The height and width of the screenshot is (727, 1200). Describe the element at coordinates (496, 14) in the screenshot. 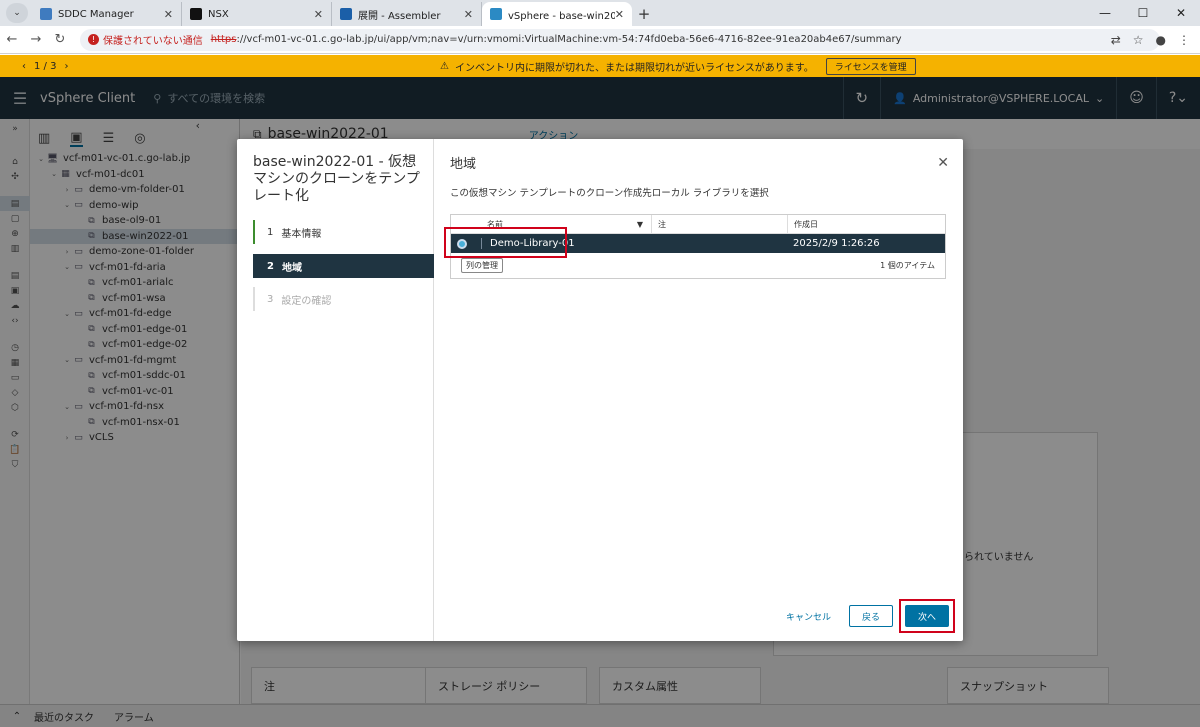

I see `vsphere-favicon-icon` at that location.